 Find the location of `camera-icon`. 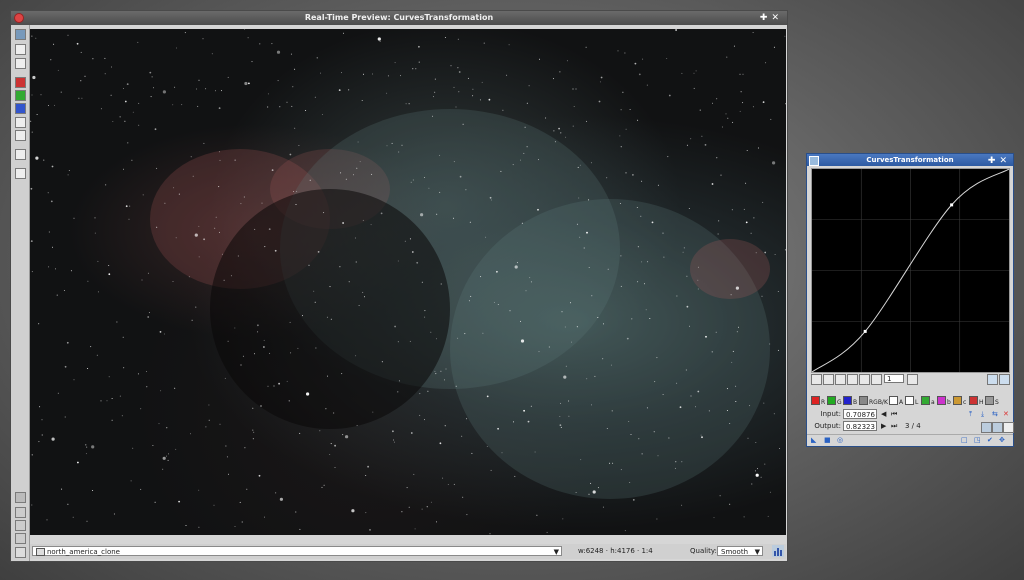

camera-icon is located at coordinates (20, 154).